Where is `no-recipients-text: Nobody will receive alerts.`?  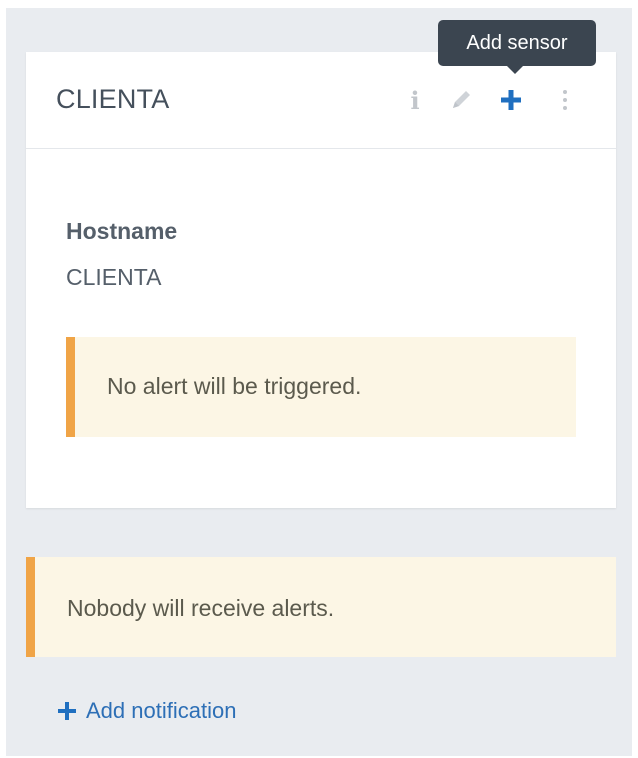
no-recipients-text: Nobody will receive alerts. is located at coordinates (201, 608).